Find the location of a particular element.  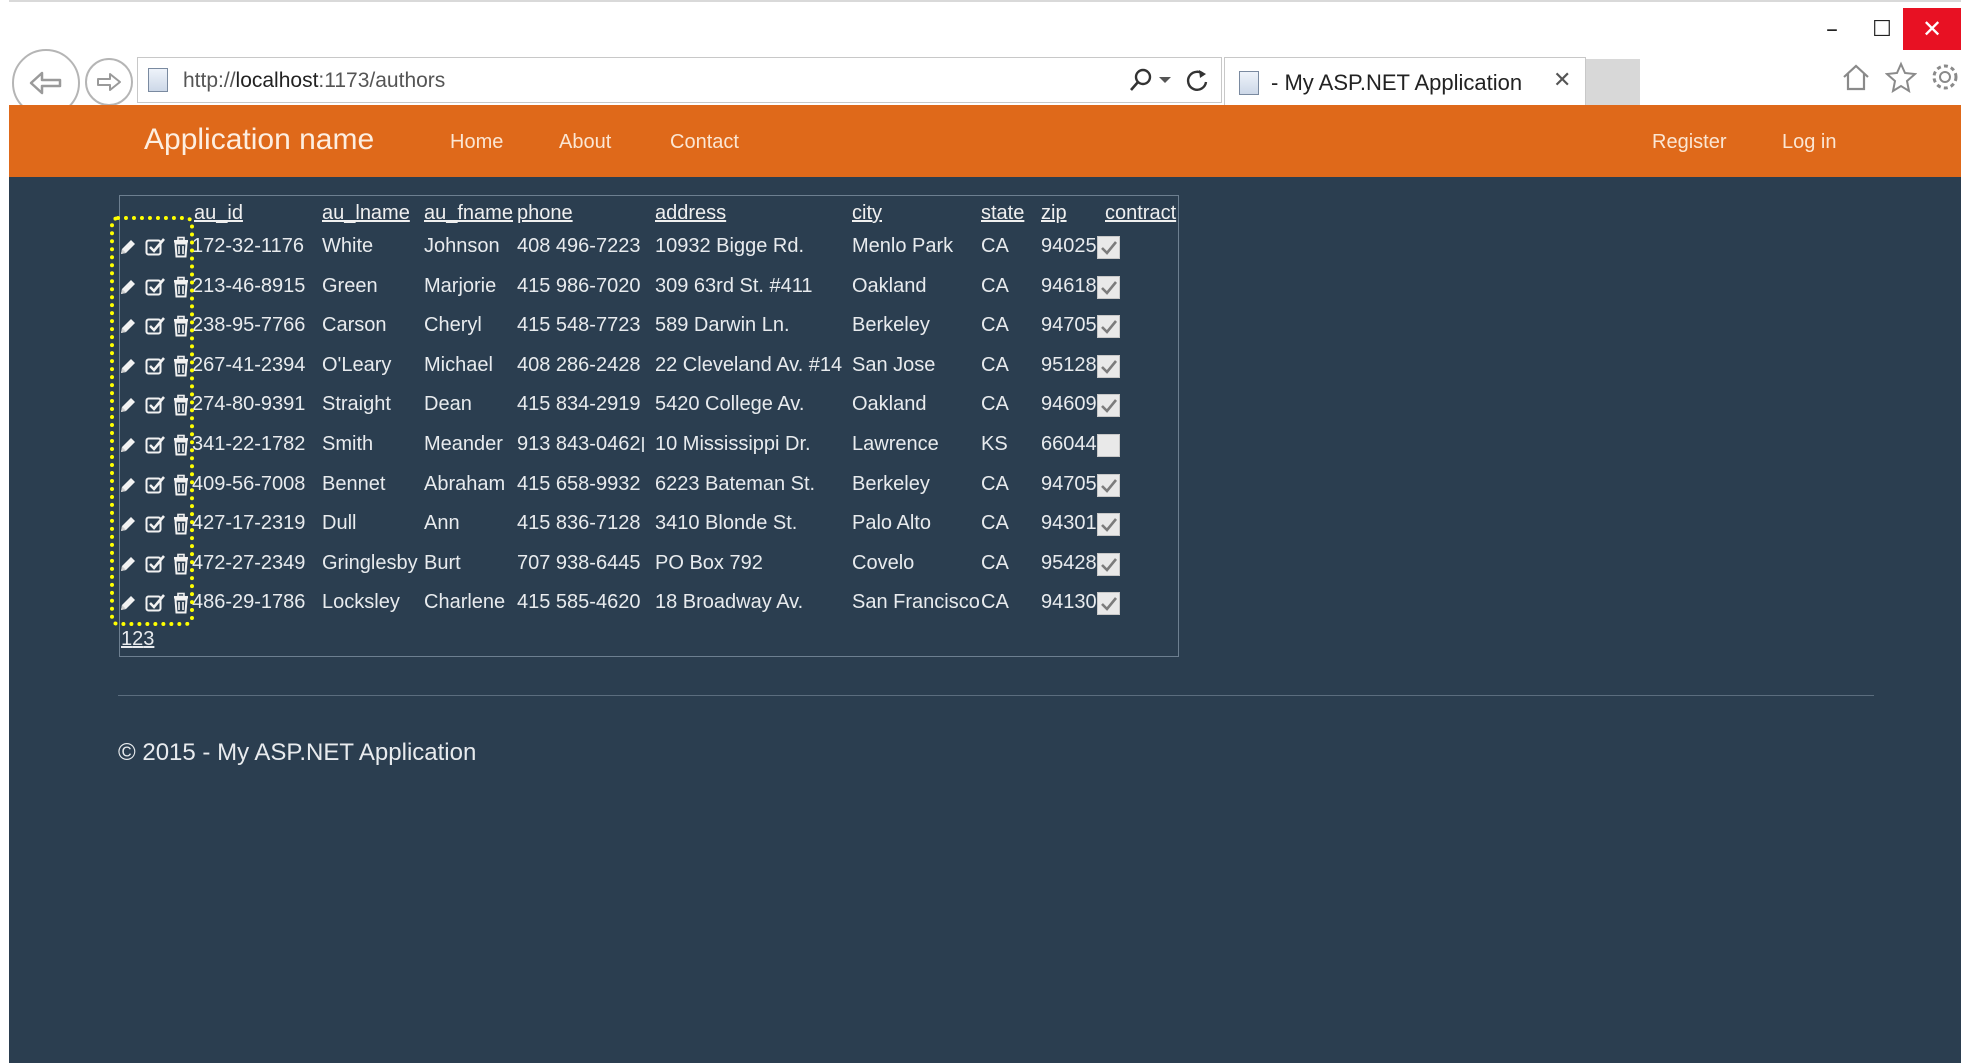

cell-phone: 408 496-7223 is located at coordinates (579, 246).